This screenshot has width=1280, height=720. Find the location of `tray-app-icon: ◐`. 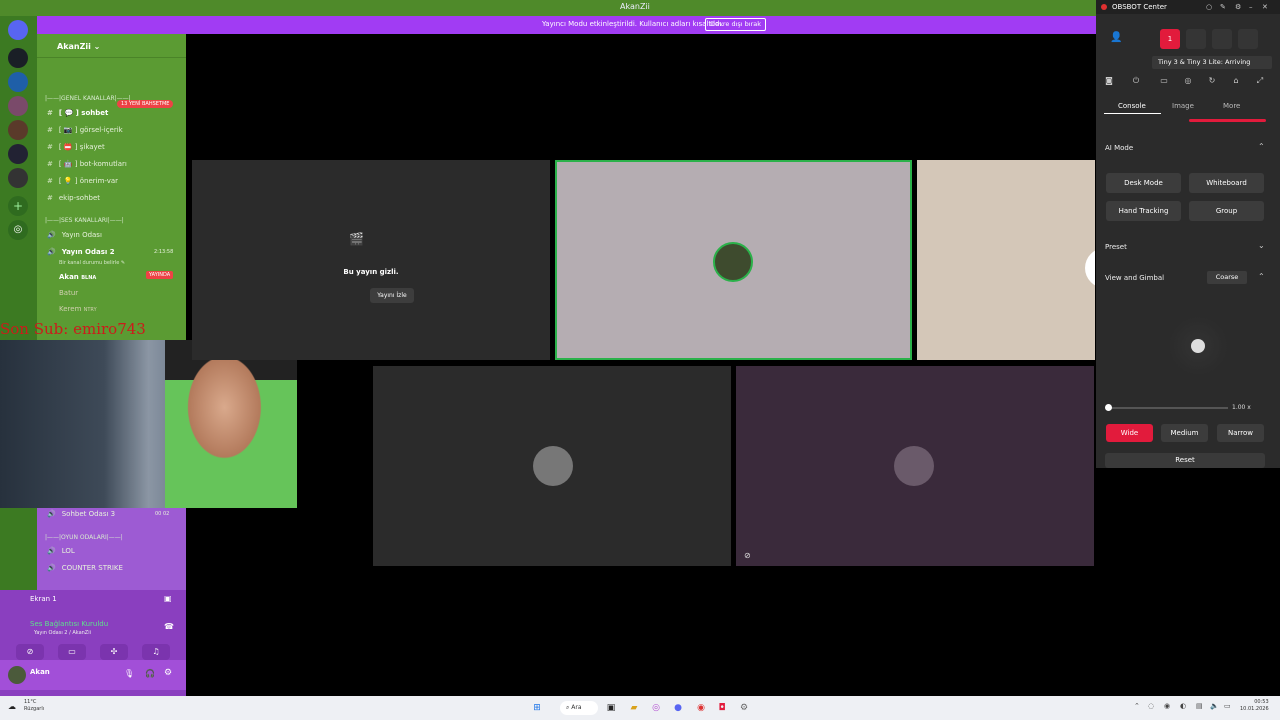

tray-app-icon: ◐ is located at coordinates (1183, 706).